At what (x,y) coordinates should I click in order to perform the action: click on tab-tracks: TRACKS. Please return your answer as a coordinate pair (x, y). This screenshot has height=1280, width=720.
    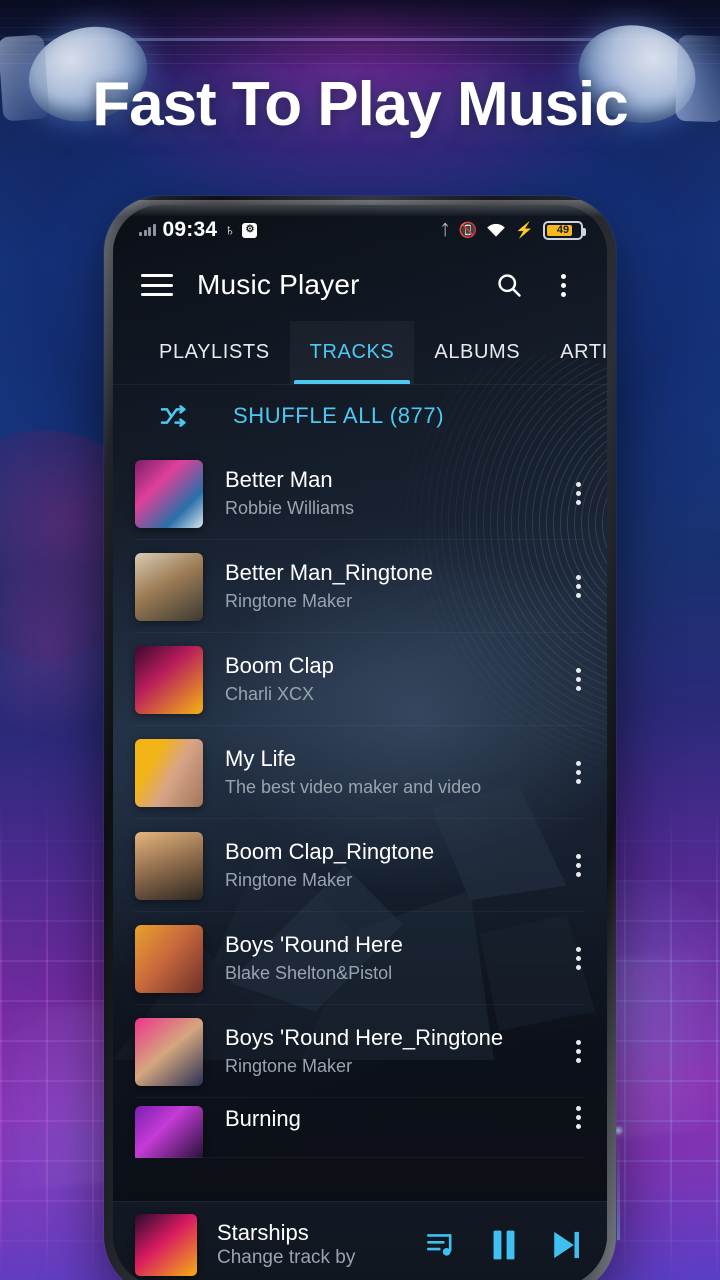
    Looking at the image, I should click on (352, 352).